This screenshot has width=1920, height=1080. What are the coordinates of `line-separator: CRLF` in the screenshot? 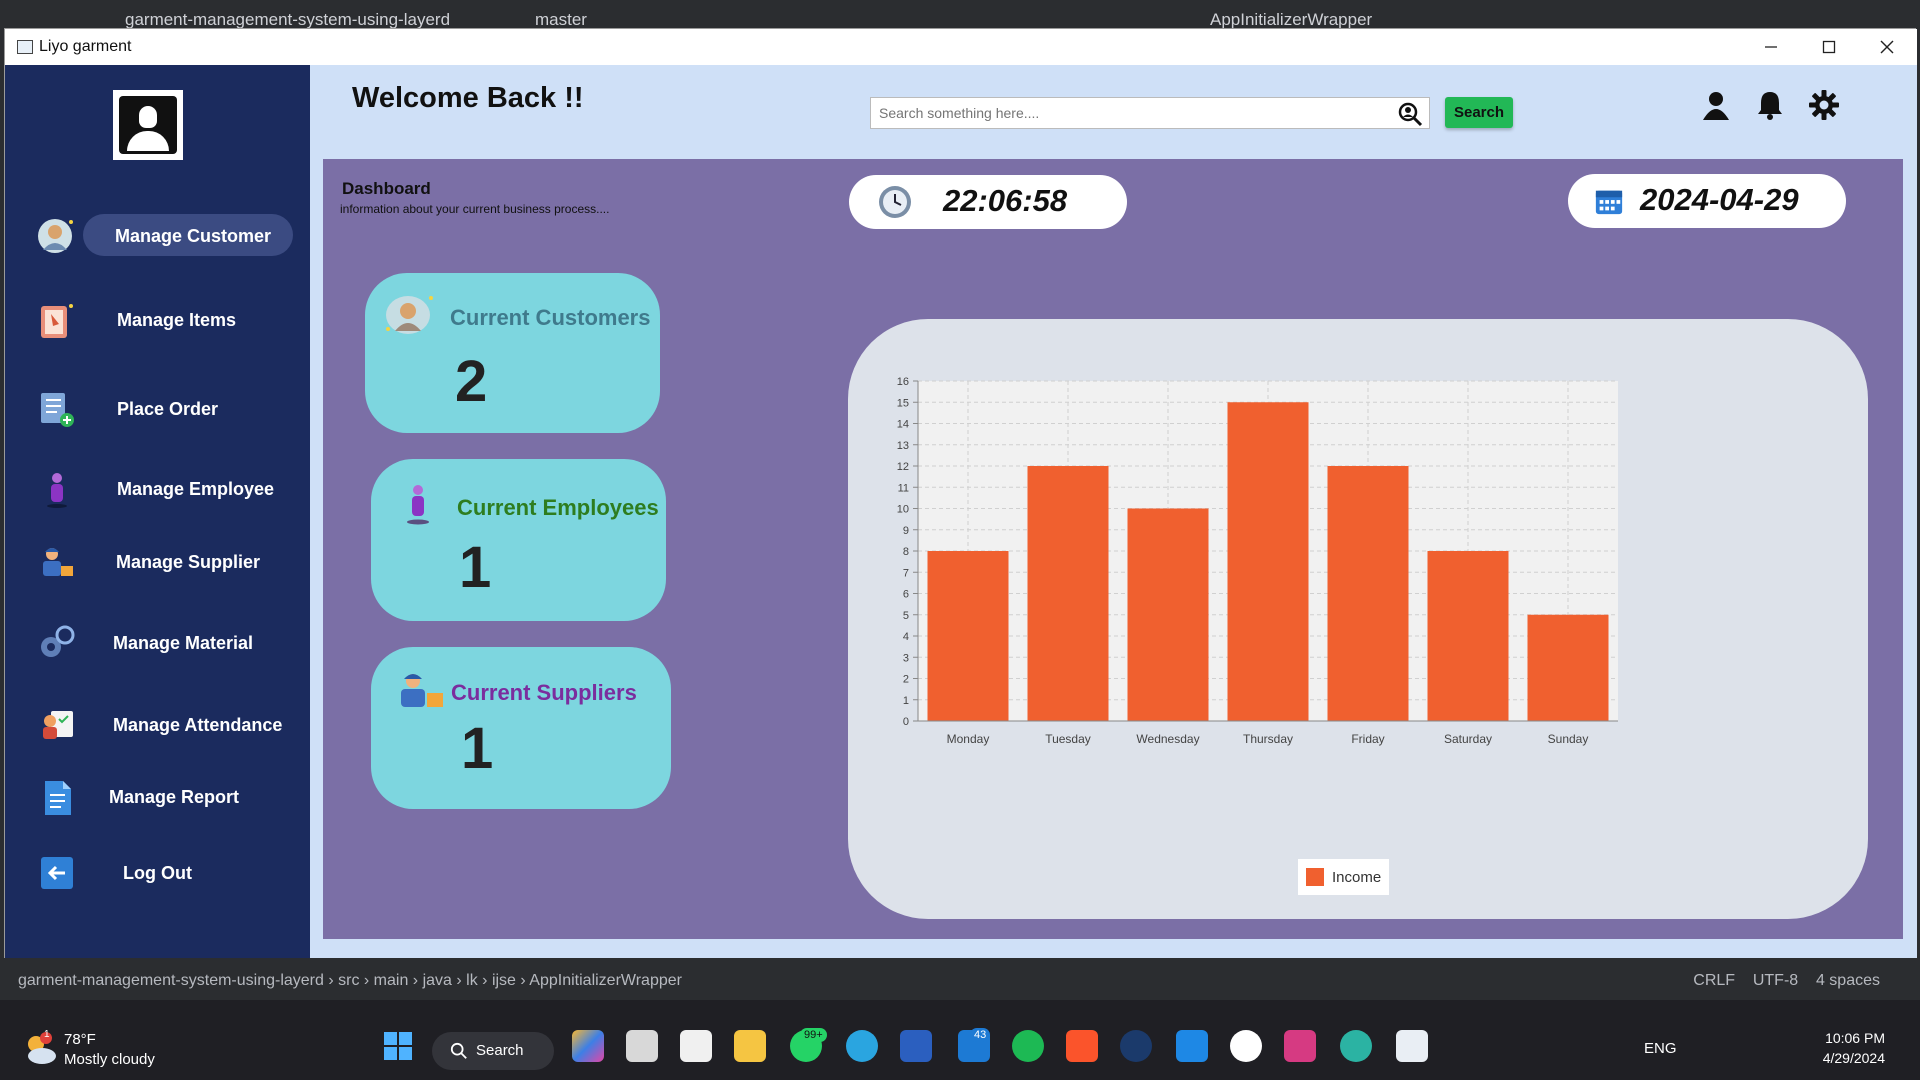 It's located at (1714, 980).